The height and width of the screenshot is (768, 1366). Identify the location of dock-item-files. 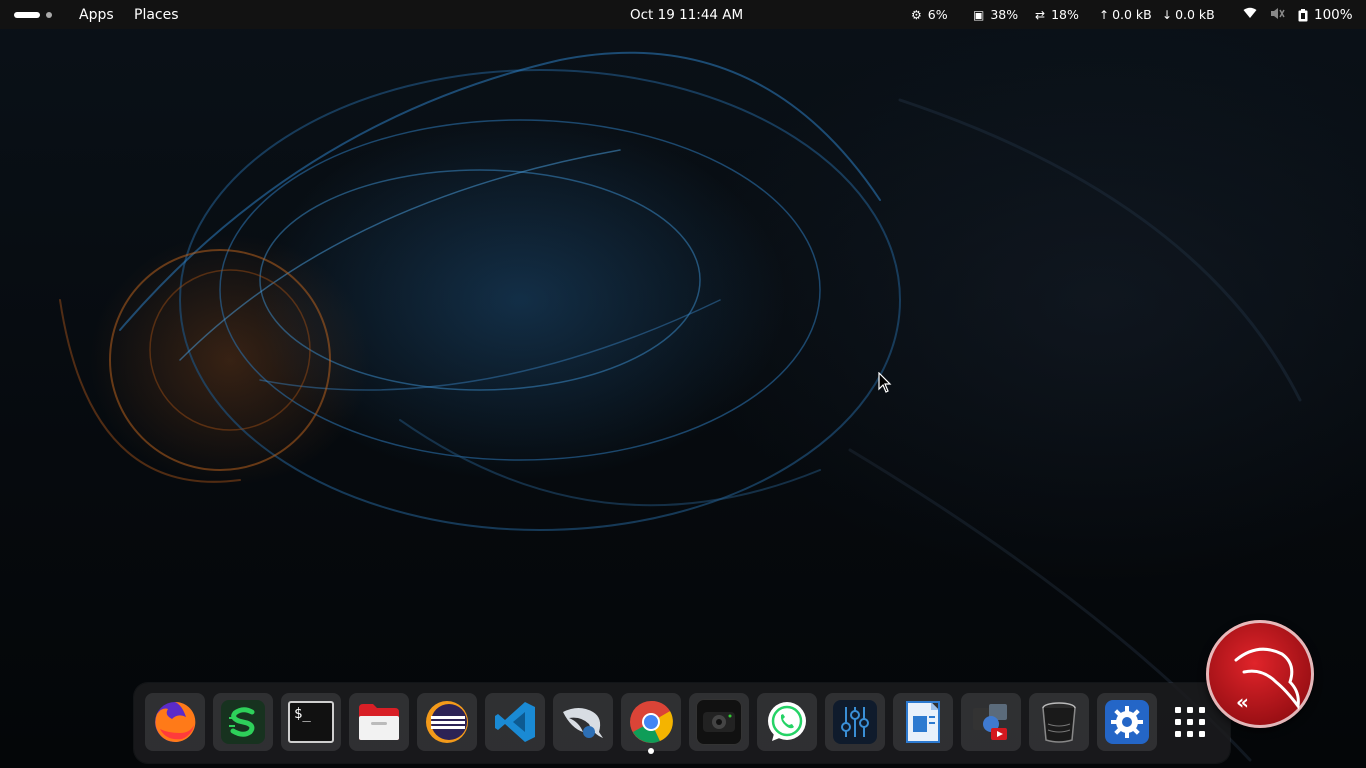
(379, 722).